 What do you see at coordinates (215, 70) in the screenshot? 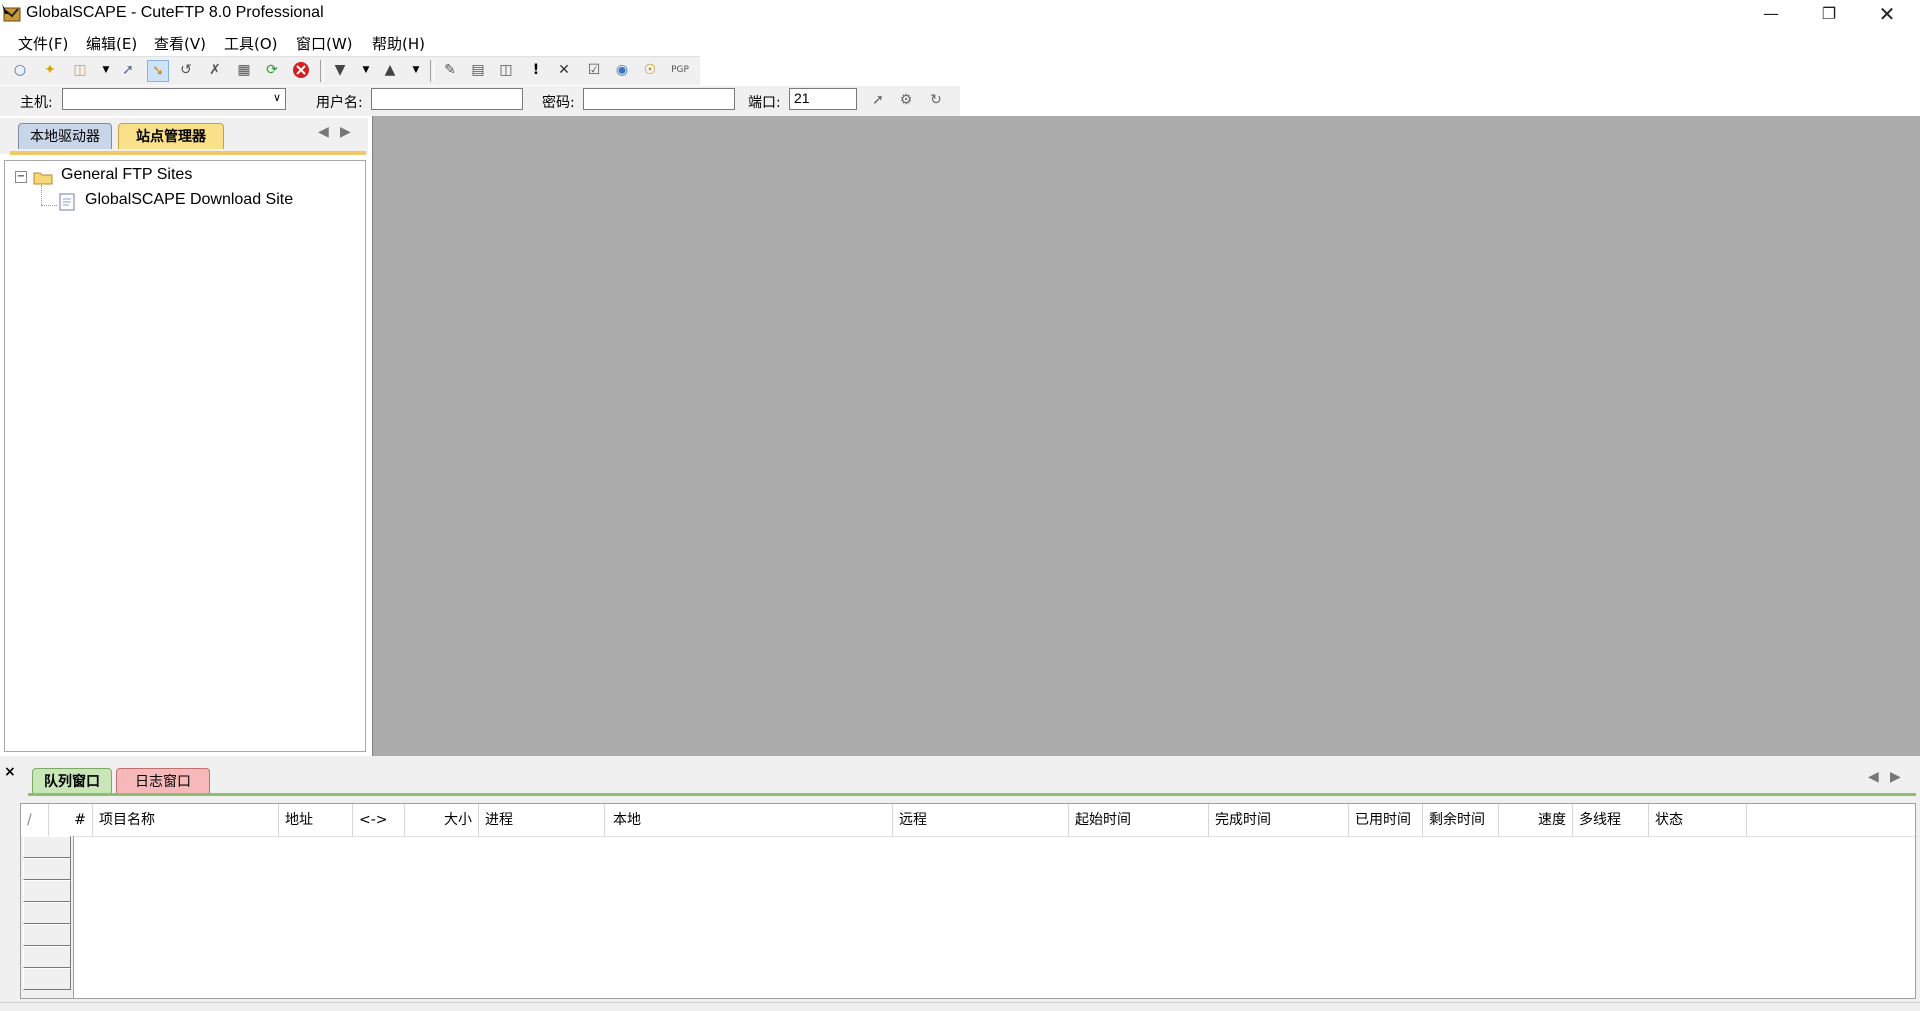
I see `disconnect-icon: ✗` at bounding box center [215, 70].